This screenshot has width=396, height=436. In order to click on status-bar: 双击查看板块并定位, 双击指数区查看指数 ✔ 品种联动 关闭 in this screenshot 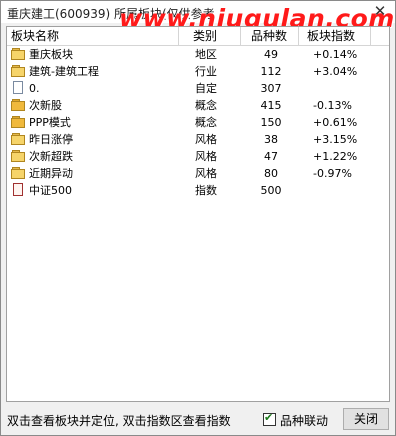, I will do `click(198, 419)`.